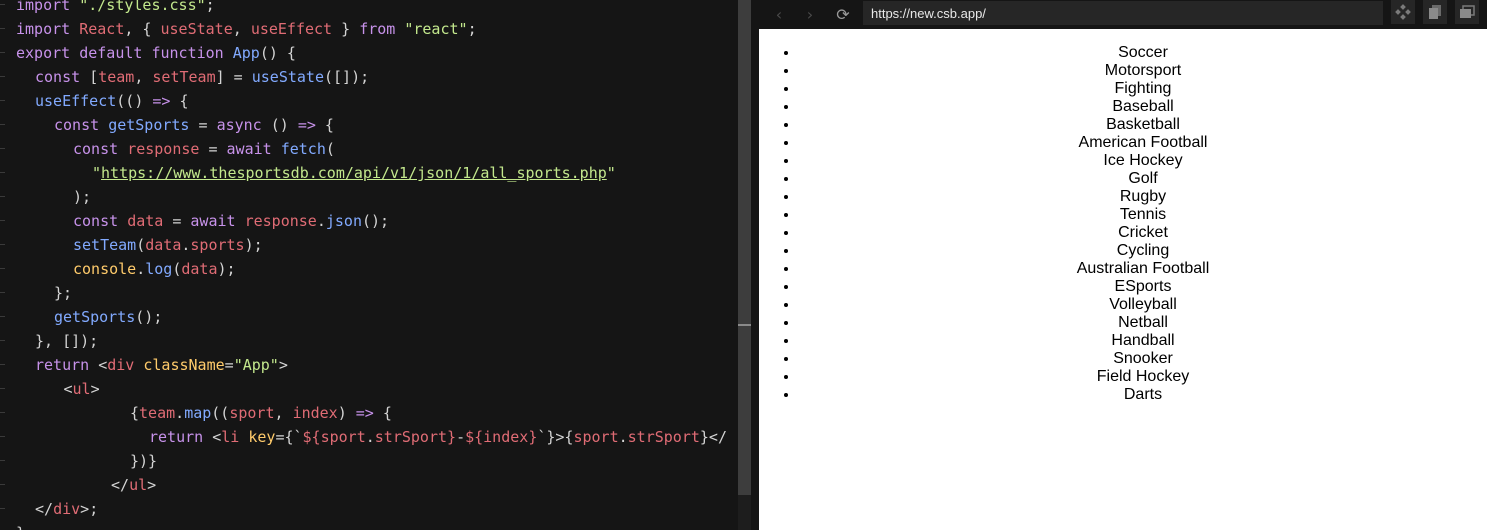  What do you see at coordinates (1403, 12) in the screenshot?
I see `devtools-button` at bounding box center [1403, 12].